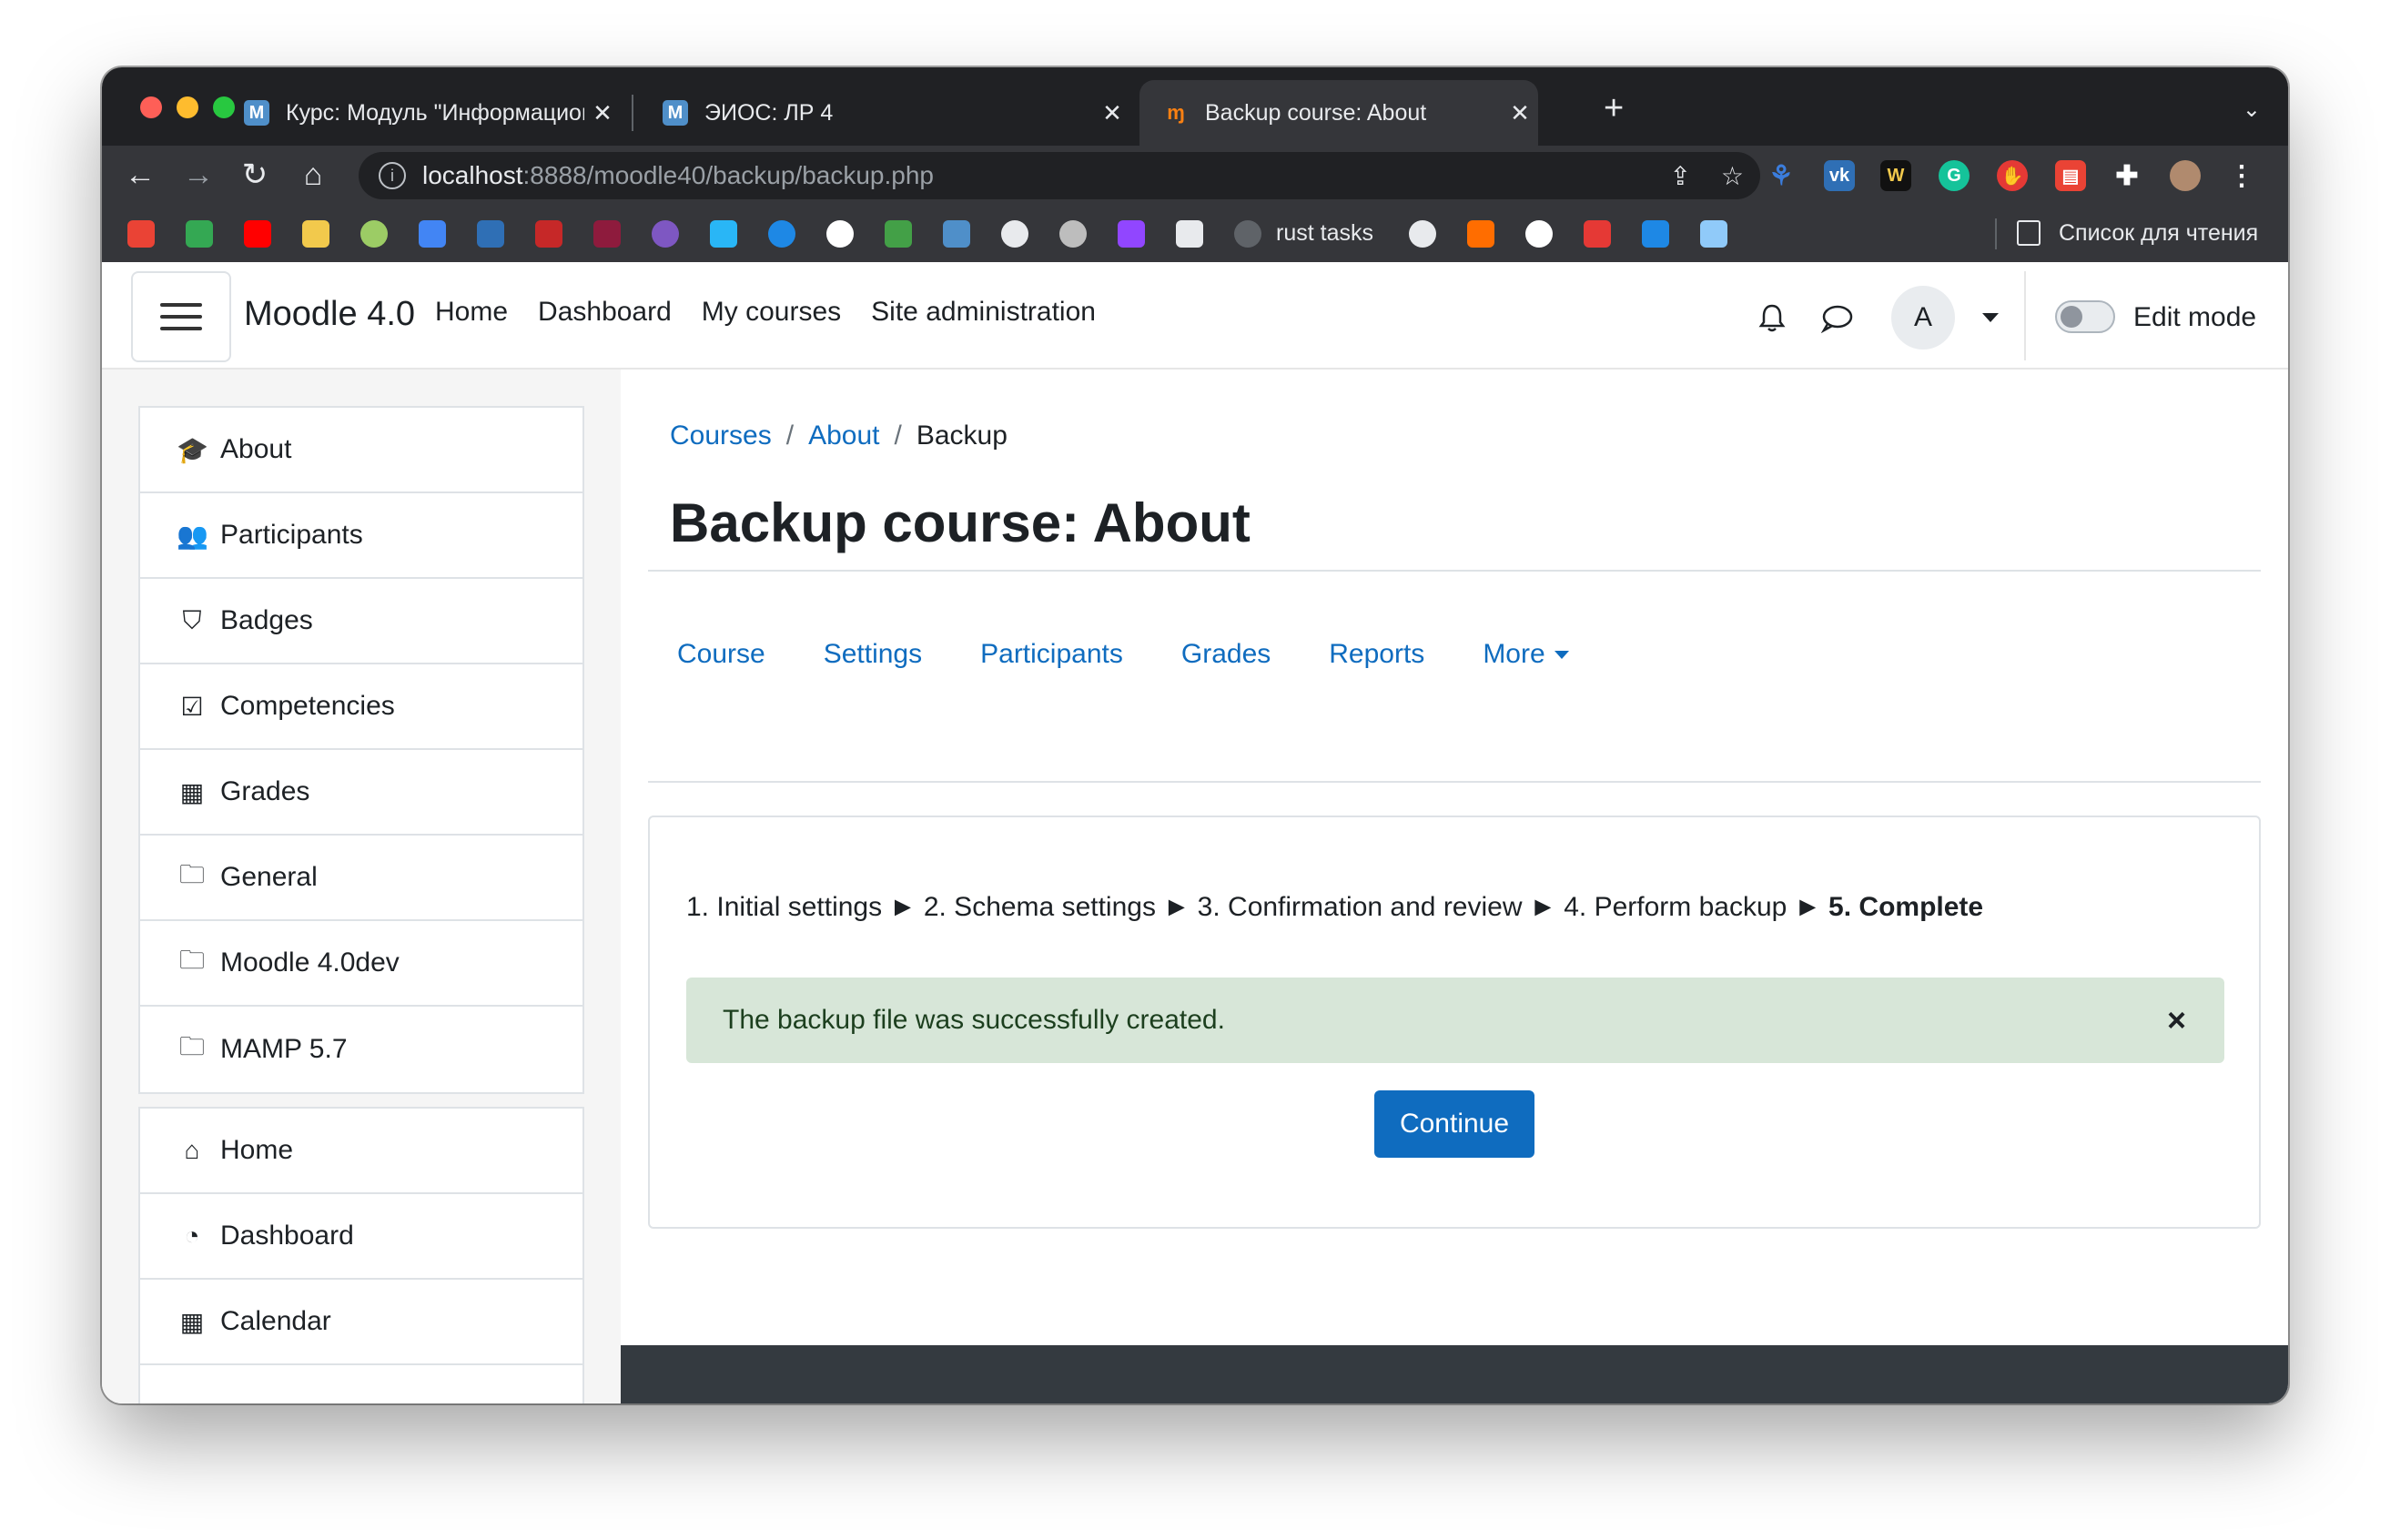 The width and height of the screenshot is (2390, 1540). Describe the element at coordinates (2012, 175) in the screenshot. I see `adblock-icon: ✋` at that location.